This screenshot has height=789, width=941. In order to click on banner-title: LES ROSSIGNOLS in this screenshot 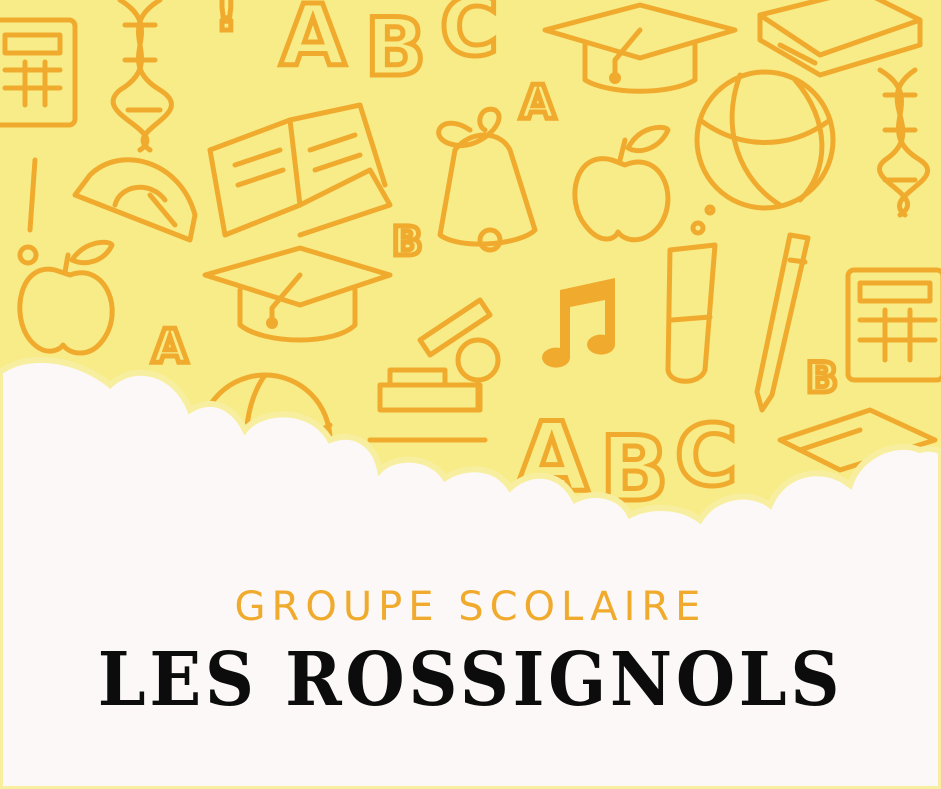, I will do `click(470, 680)`.